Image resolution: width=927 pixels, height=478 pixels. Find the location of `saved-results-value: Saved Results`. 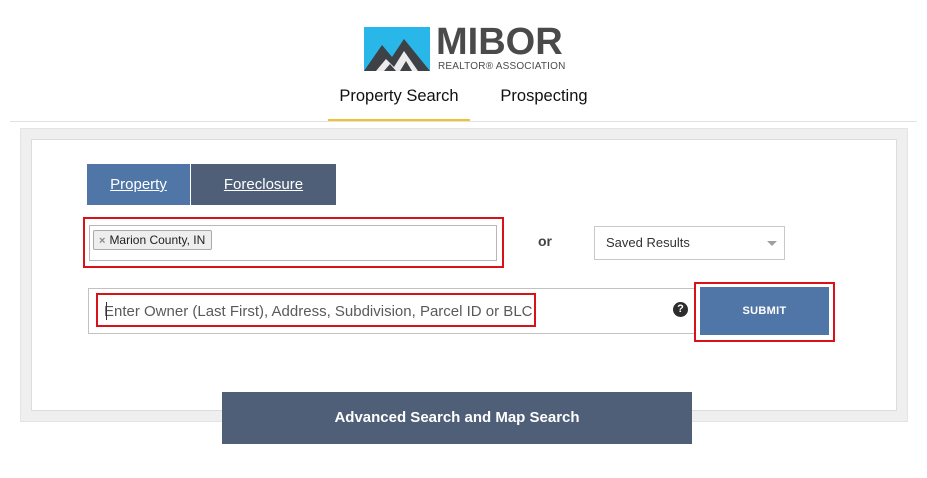

saved-results-value: Saved Results is located at coordinates (648, 242).